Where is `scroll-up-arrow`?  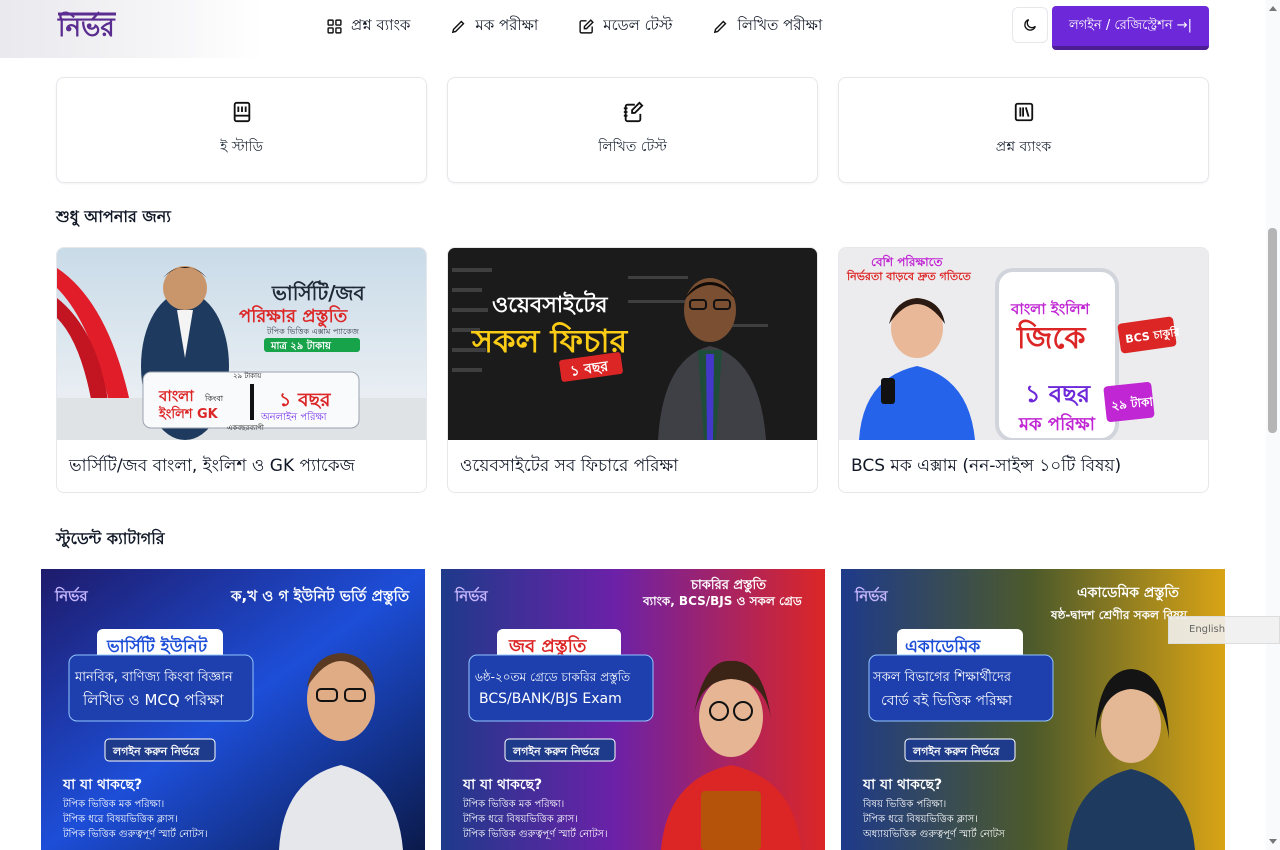
scroll-up-arrow is located at coordinates (1273, 8).